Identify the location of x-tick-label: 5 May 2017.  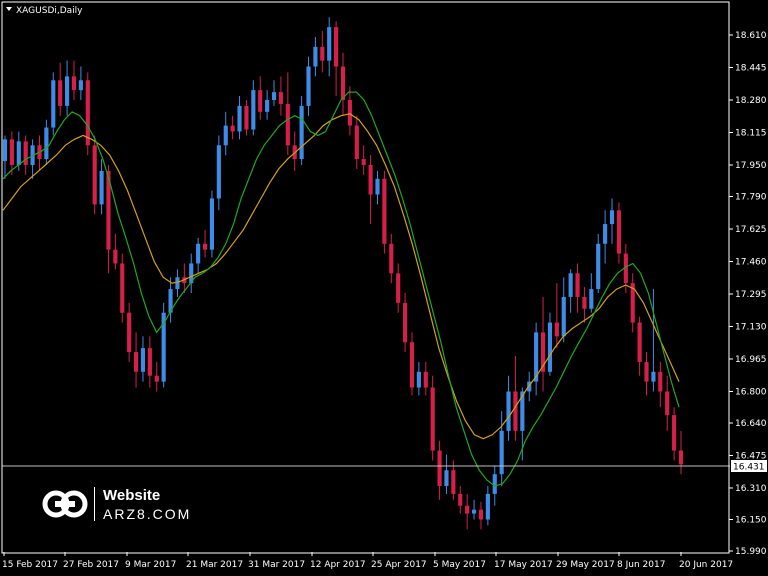
(459, 565).